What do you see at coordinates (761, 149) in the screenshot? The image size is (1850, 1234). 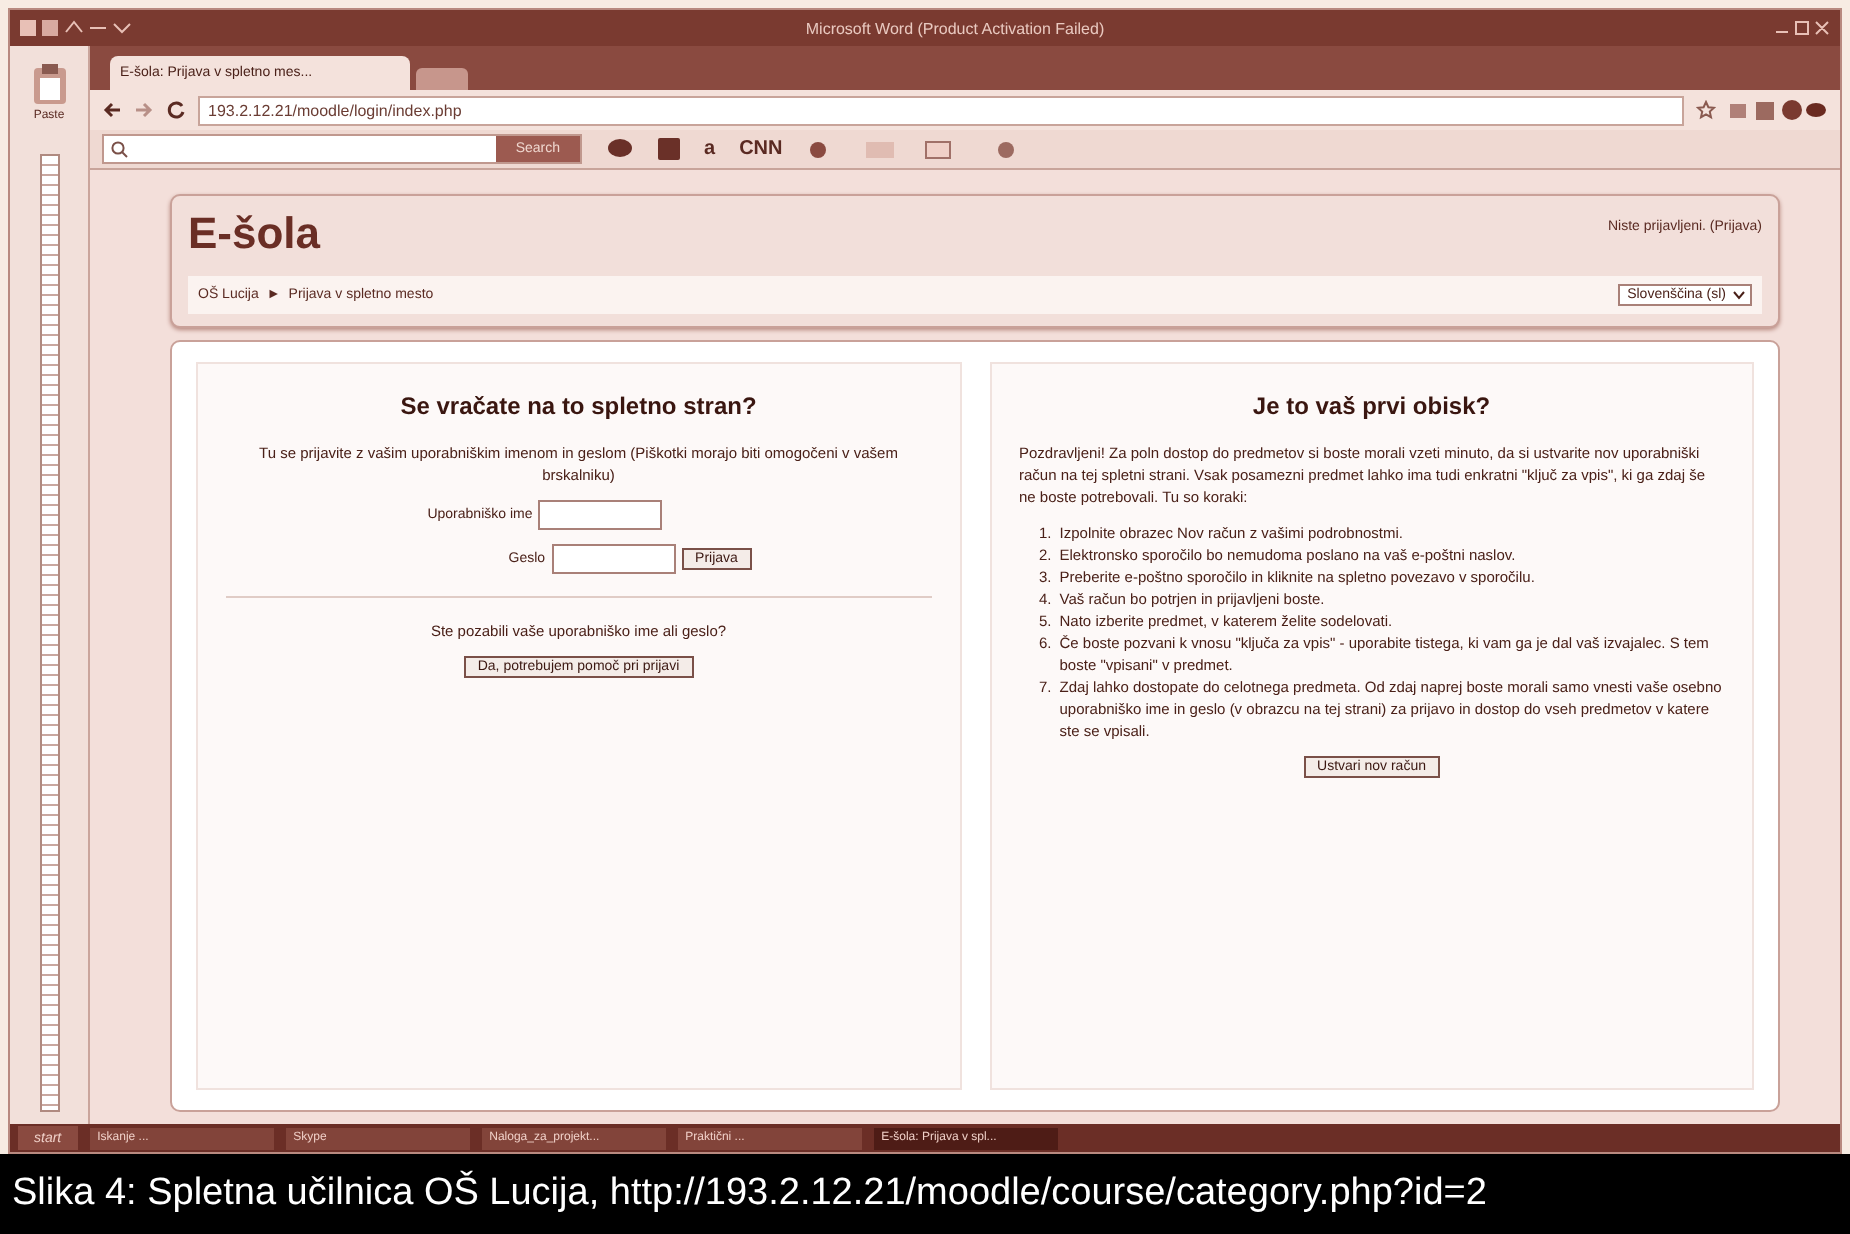 I see `toolbar-item: CNN` at bounding box center [761, 149].